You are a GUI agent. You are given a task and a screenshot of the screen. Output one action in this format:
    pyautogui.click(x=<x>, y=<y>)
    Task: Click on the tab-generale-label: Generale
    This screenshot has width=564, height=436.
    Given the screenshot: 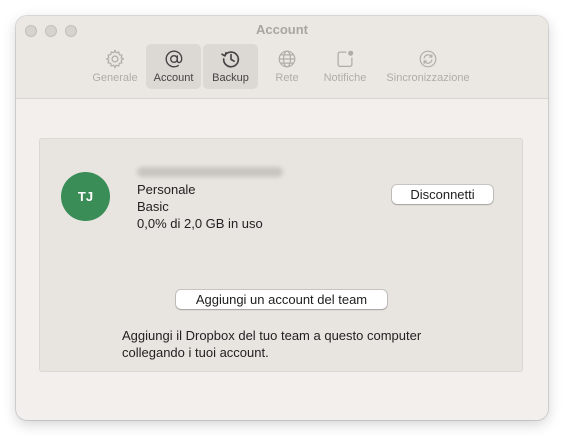 What is the action you would take?
    pyautogui.click(x=115, y=78)
    